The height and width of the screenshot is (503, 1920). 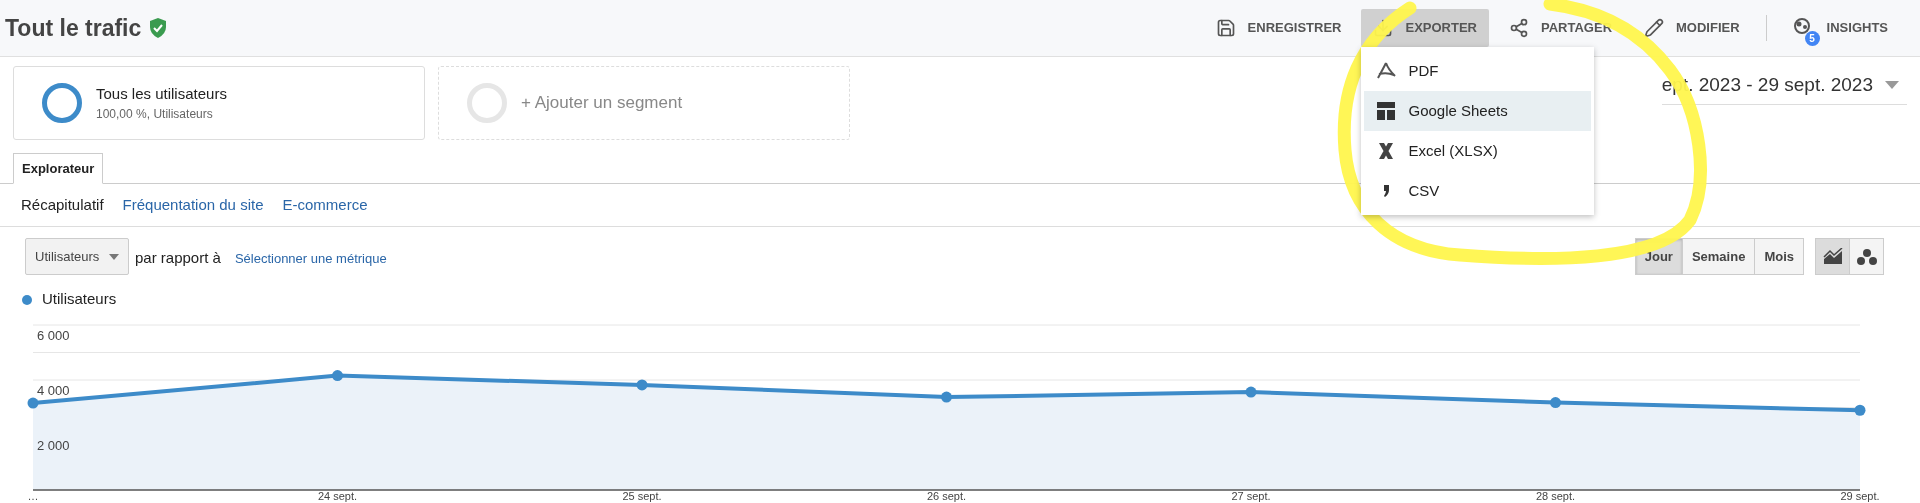 I want to click on toolbar-button: 5 INSIGHTS, so click(x=1840, y=28).